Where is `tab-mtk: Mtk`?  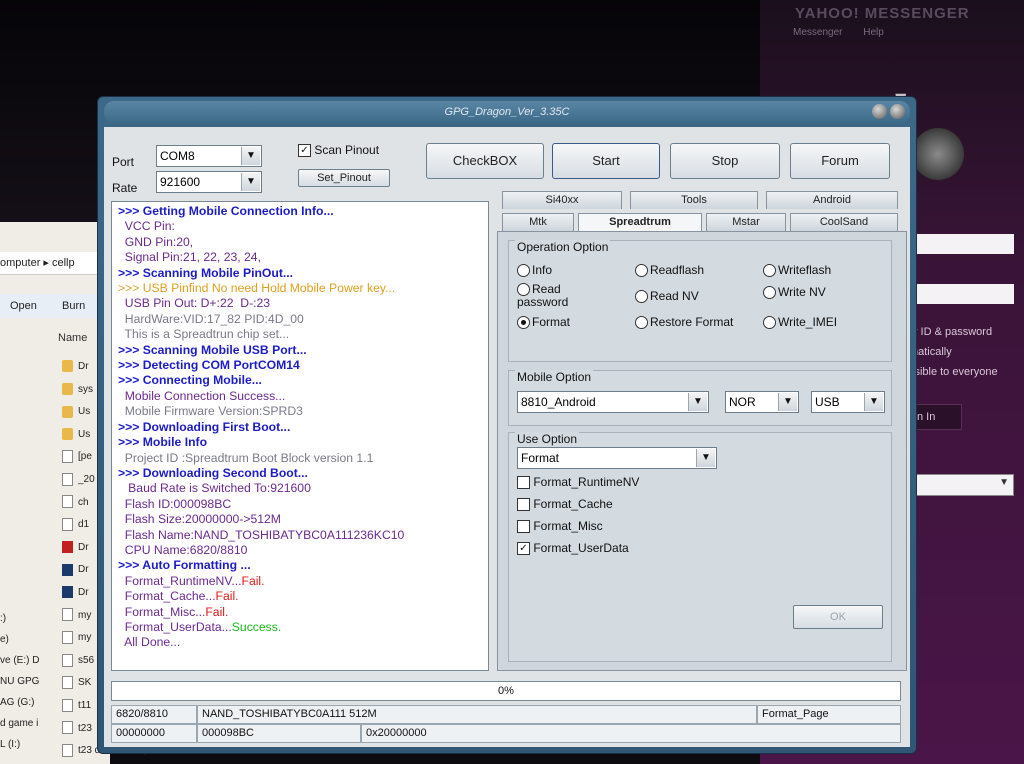 tab-mtk: Mtk is located at coordinates (538, 222).